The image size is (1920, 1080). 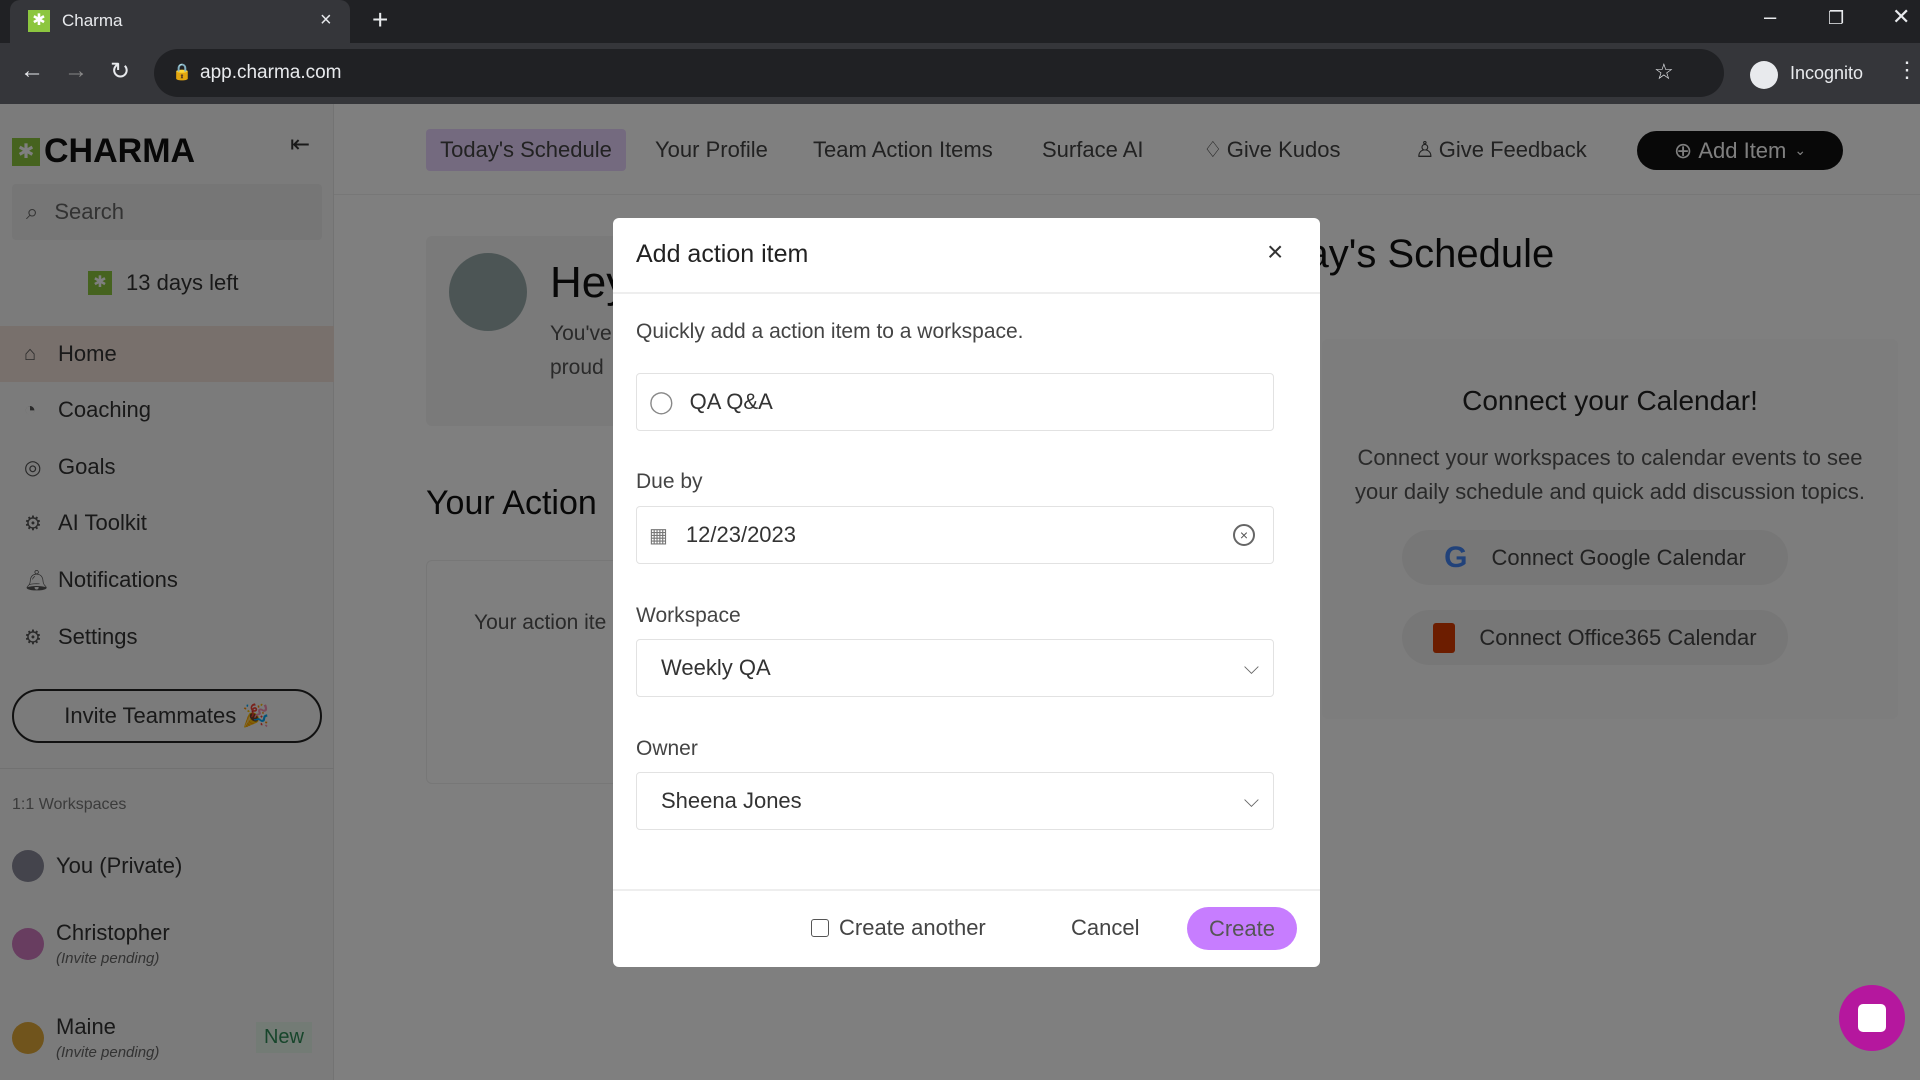 I want to click on dialog-title: Add action item, so click(x=722, y=254).